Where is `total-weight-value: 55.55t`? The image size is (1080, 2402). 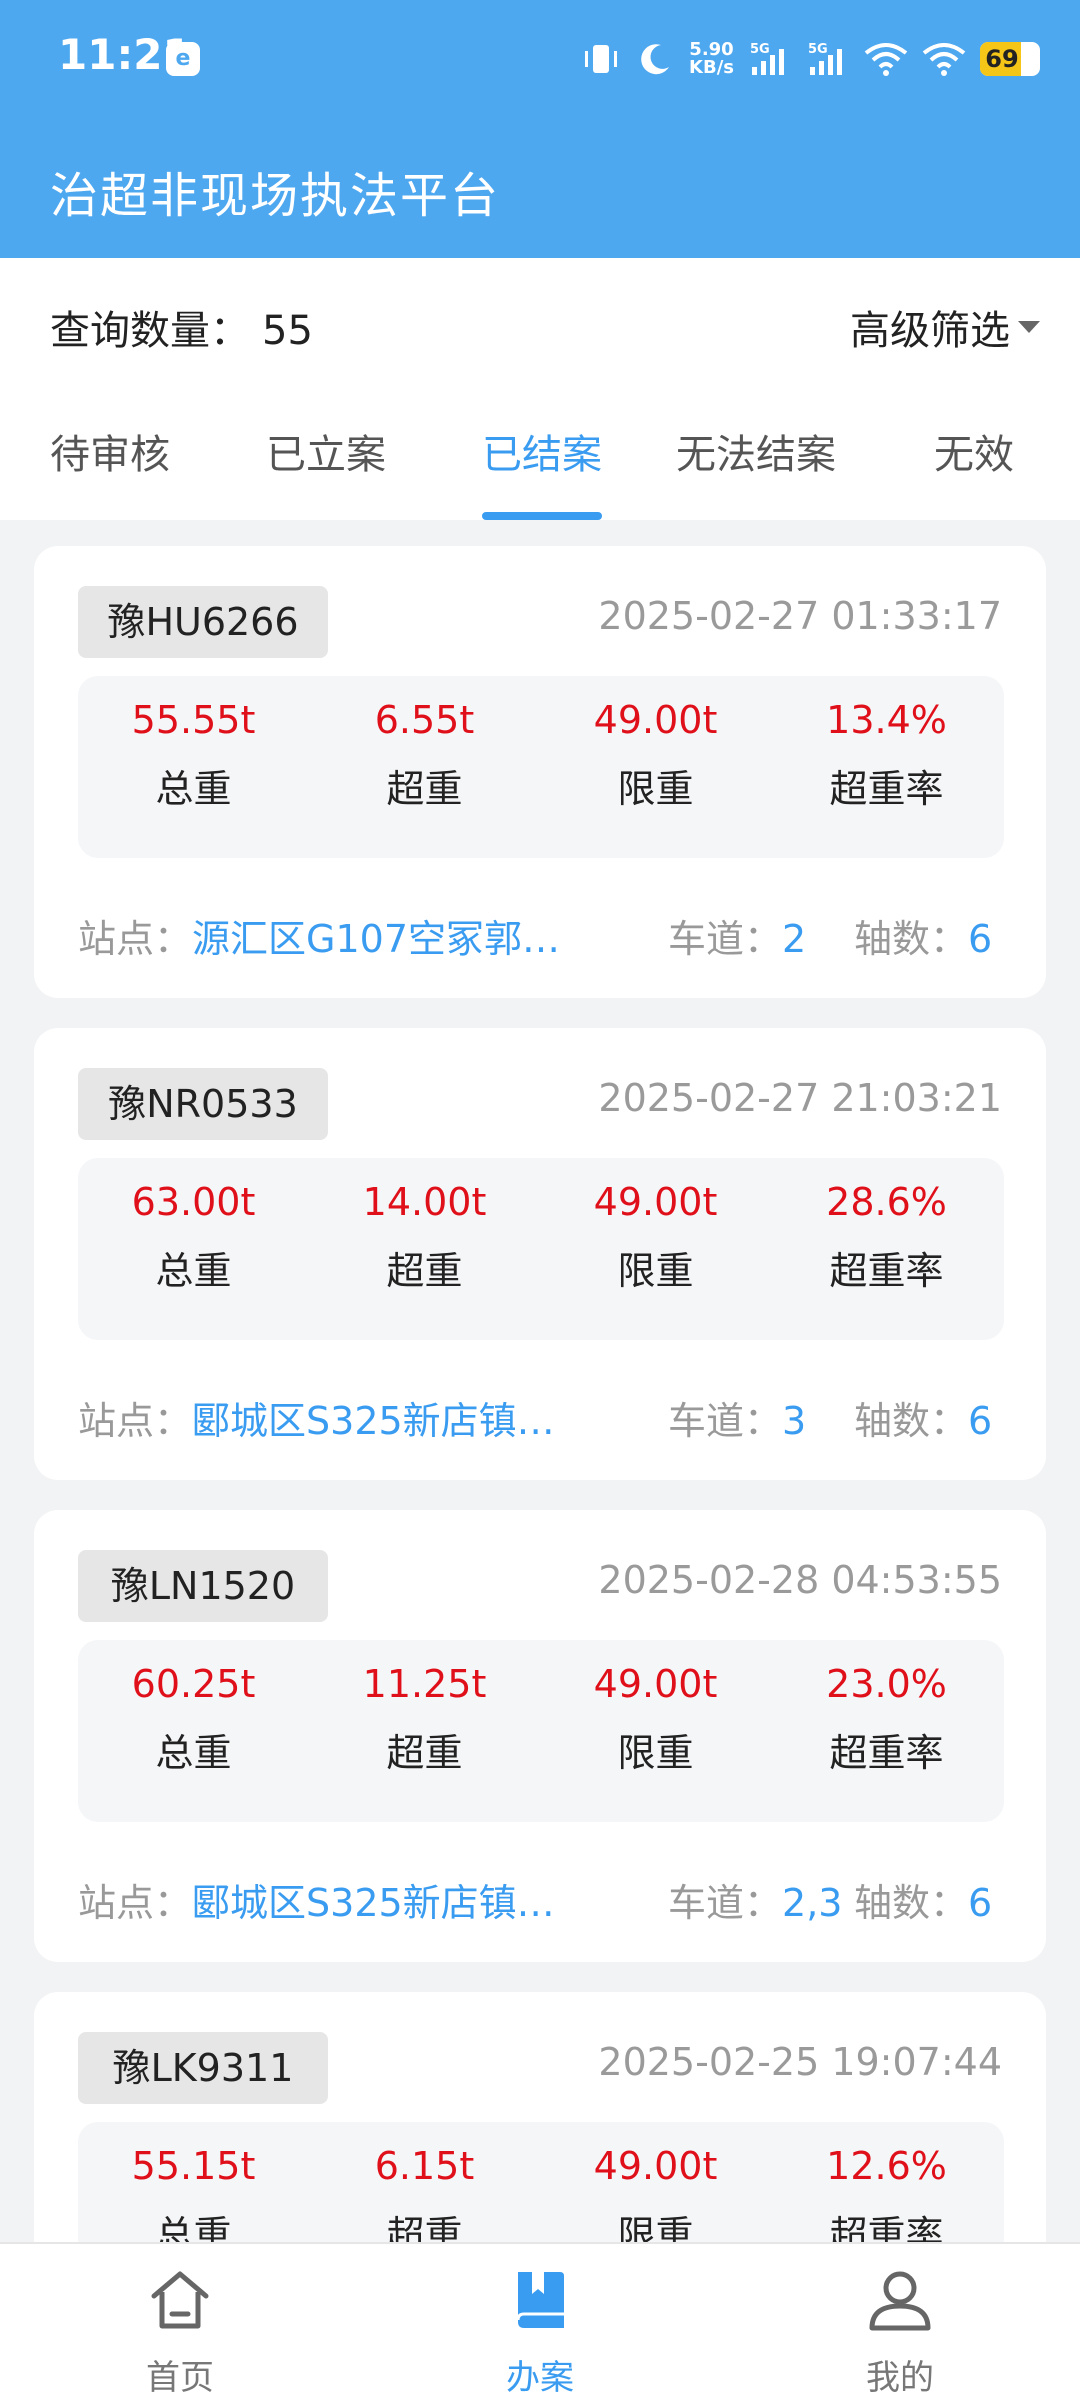 total-weight-value: 55.55t is located at coordinates (193, 720).